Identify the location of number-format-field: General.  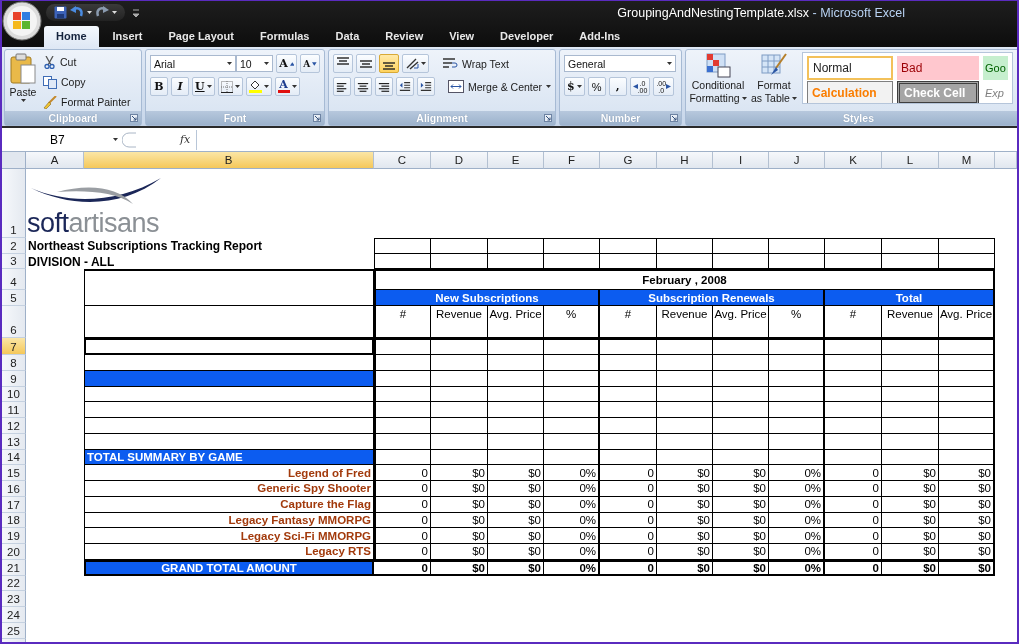
(620, 63).